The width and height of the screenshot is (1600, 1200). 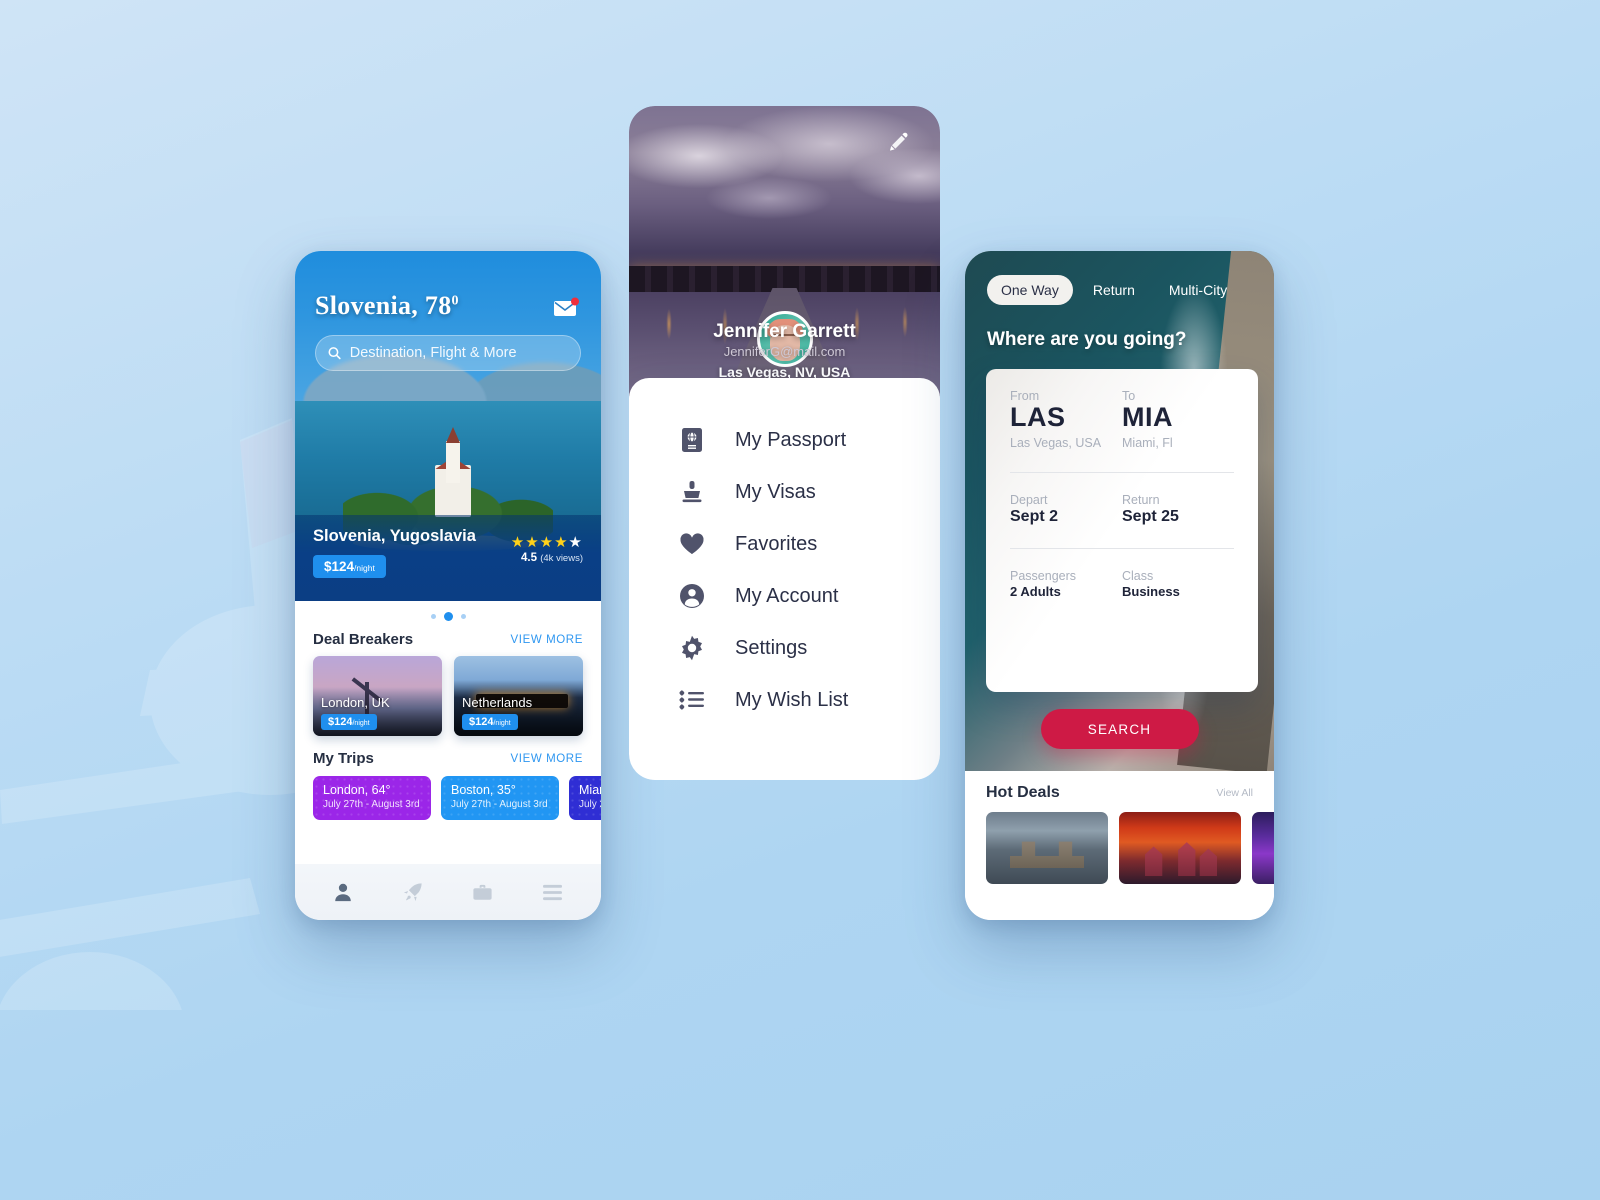 What do you see at coordinates (1178, 419) in the screenshot?
I see `to-field: To MIA Miami, Fl` at bounding box center [1178, 419].